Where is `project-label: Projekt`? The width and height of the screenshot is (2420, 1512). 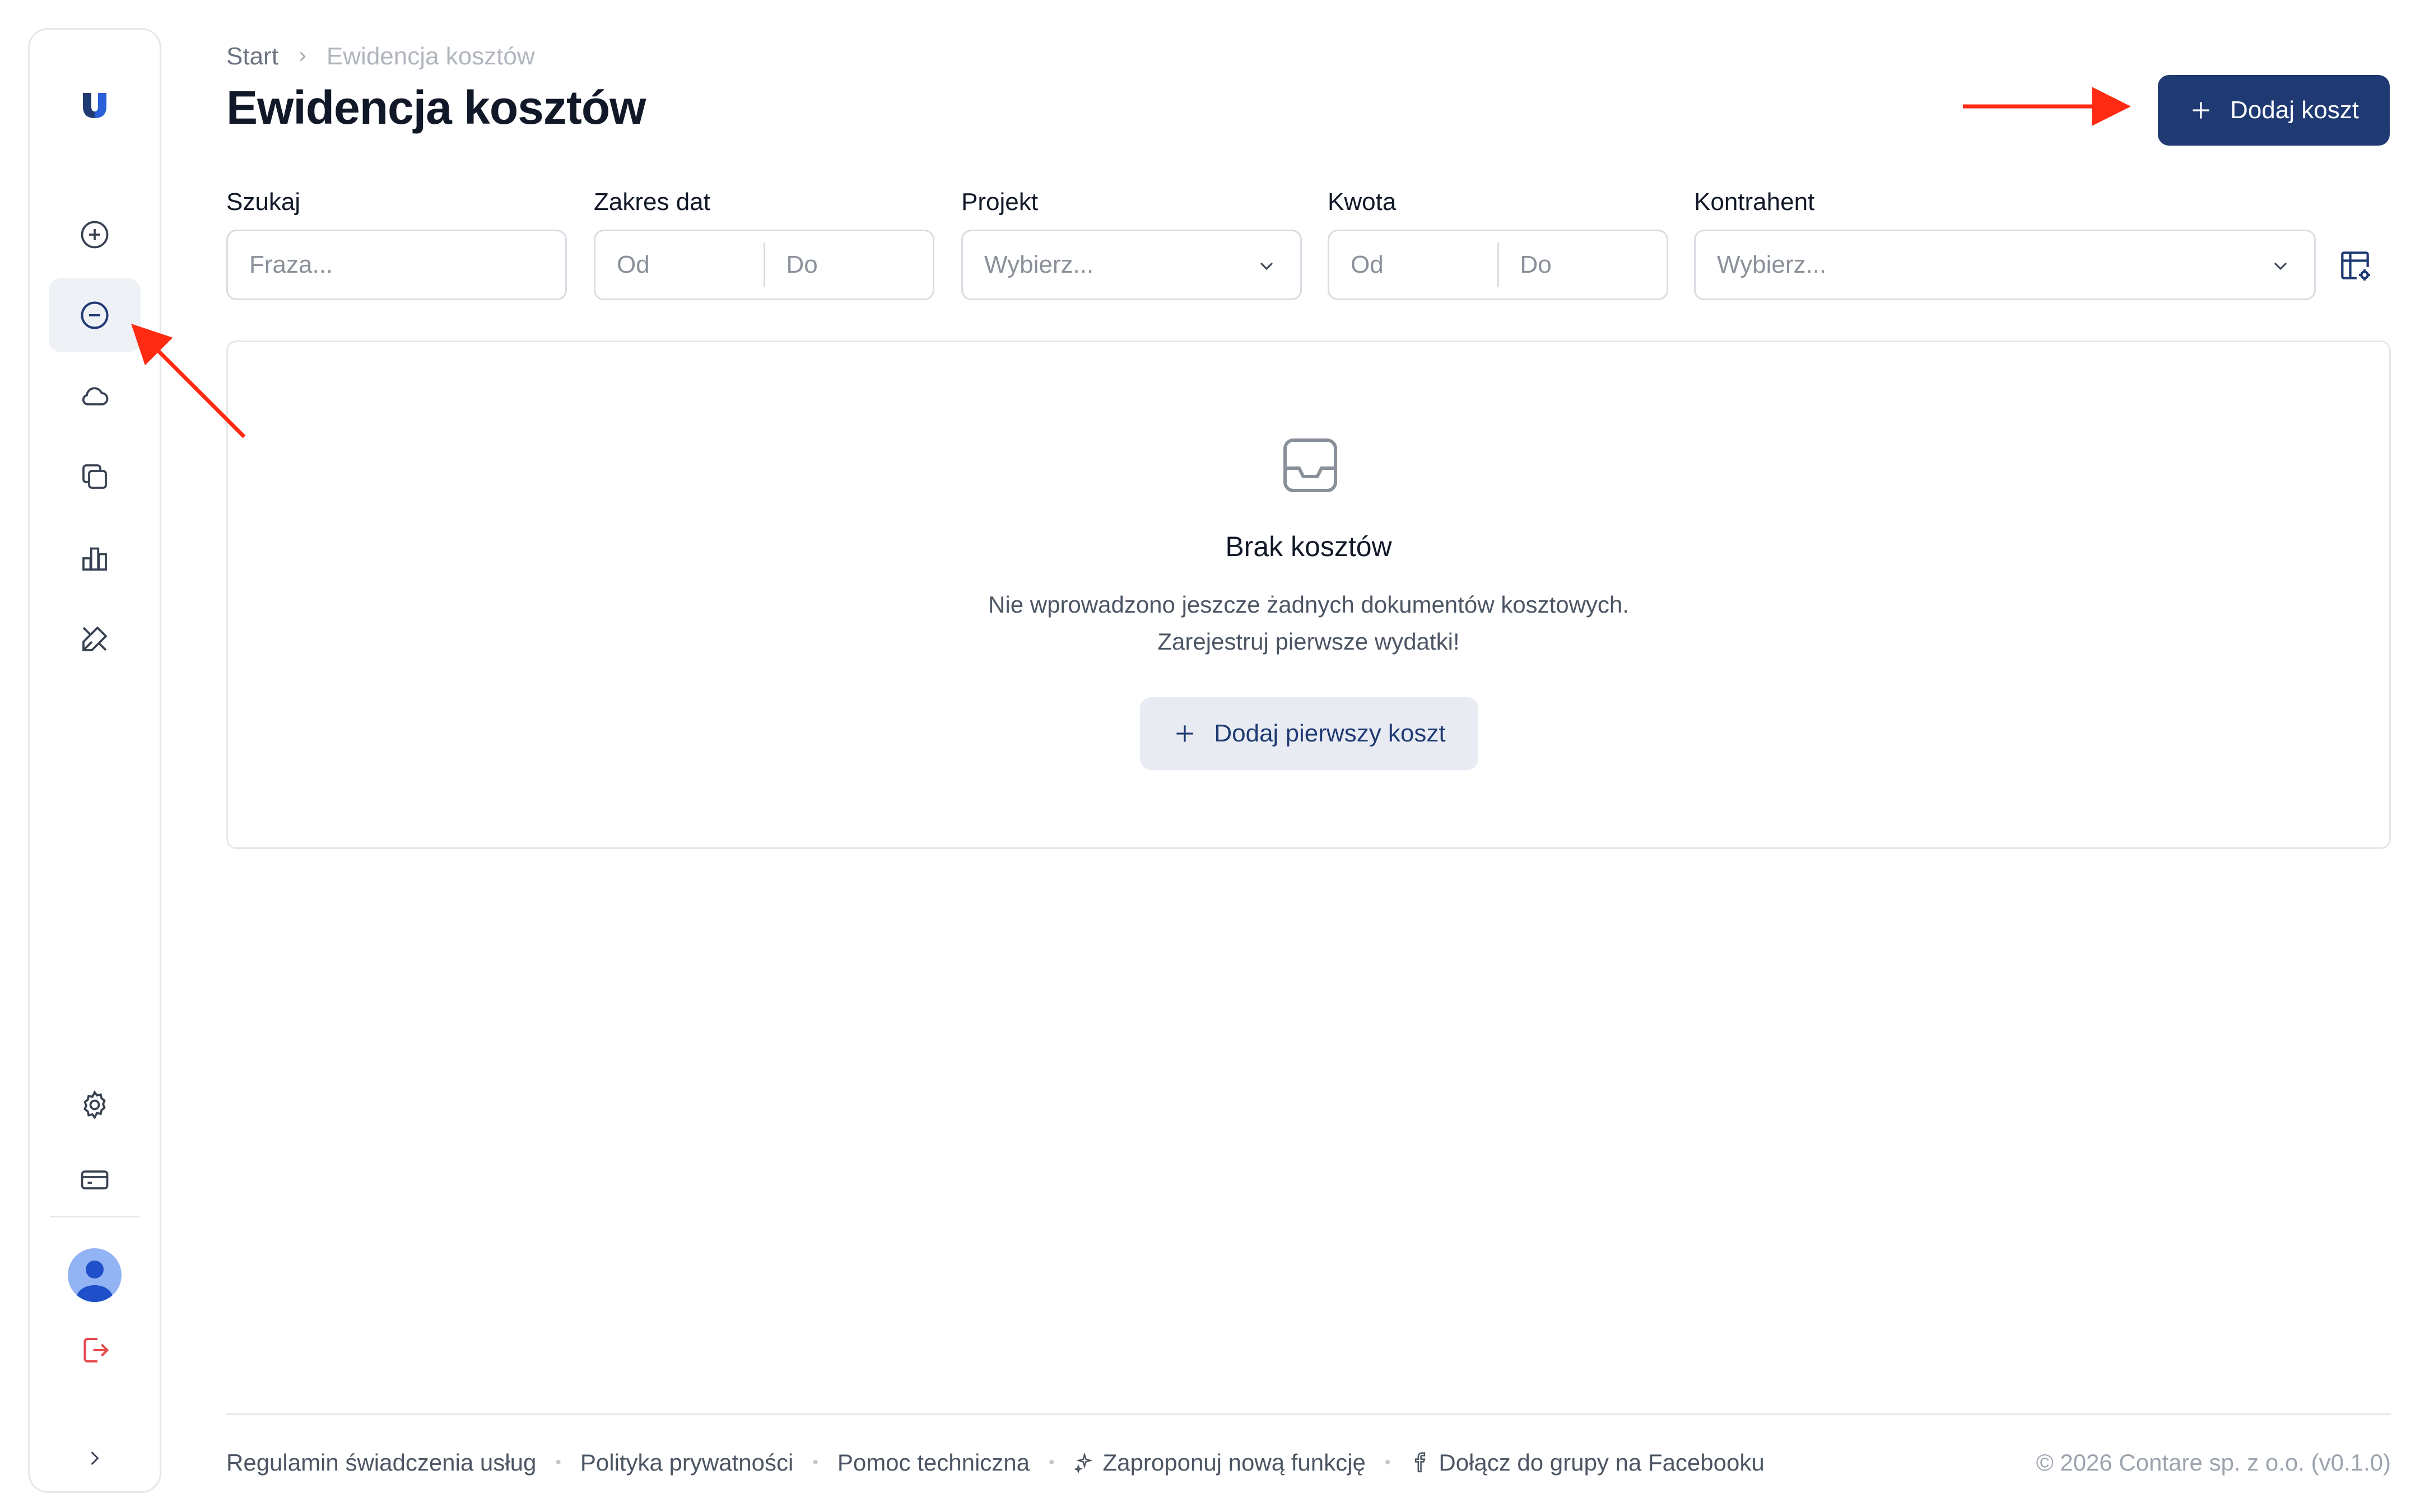
project-label: Projekt is located at coordinates (1000, 202).